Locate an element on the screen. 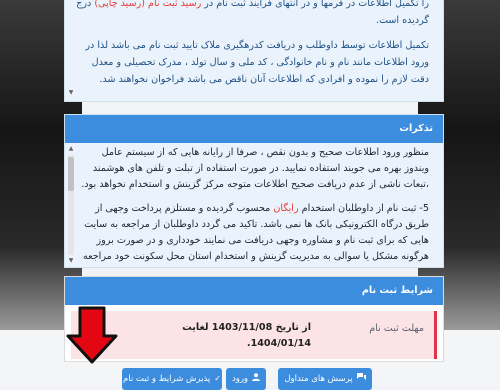  scroll-thumb is located at coordinates (71, 174).